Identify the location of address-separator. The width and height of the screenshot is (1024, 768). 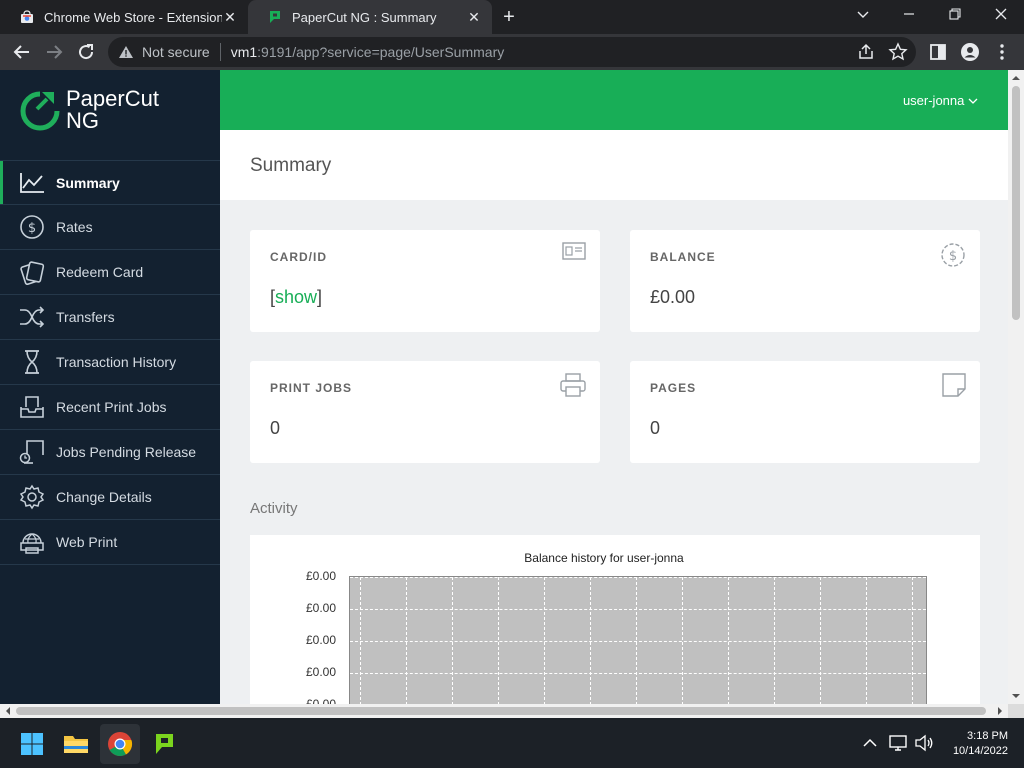
(220, 52).